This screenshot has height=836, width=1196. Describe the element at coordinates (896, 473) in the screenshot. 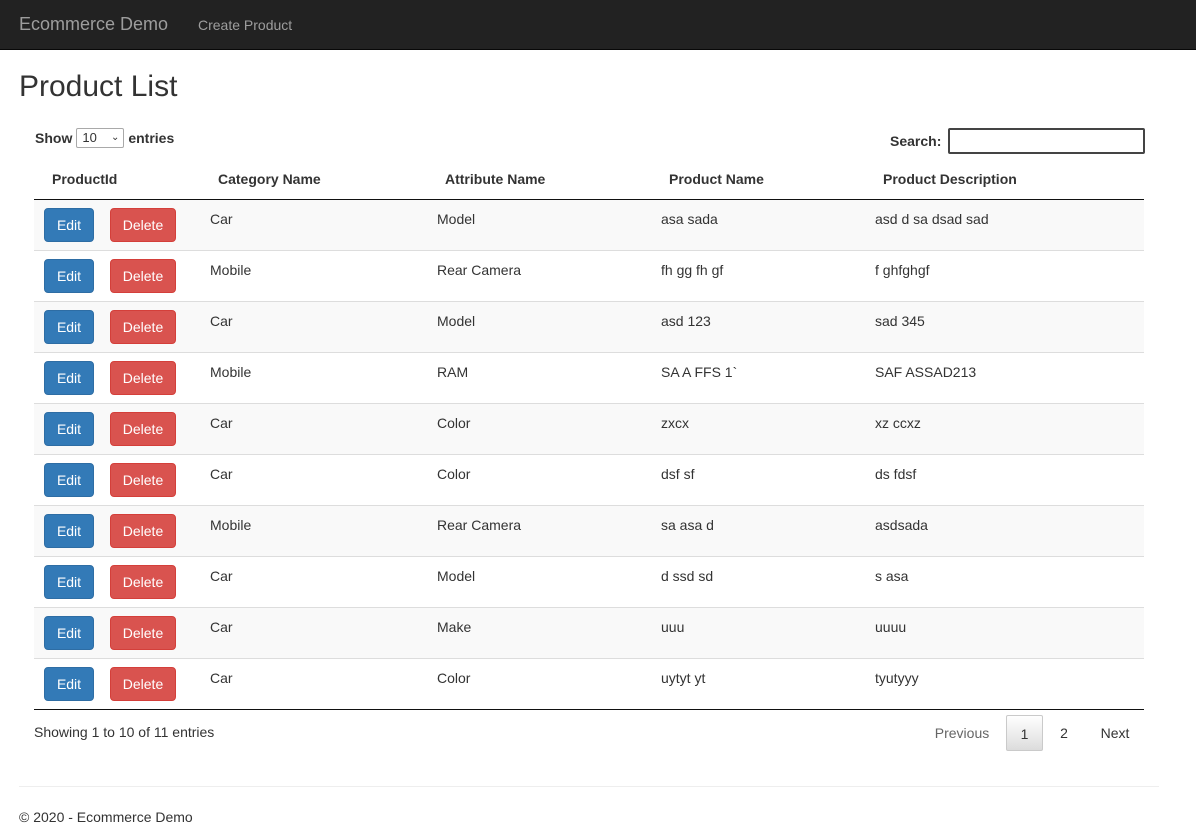

I see `description-cell-text: ds fdsf` at that location.